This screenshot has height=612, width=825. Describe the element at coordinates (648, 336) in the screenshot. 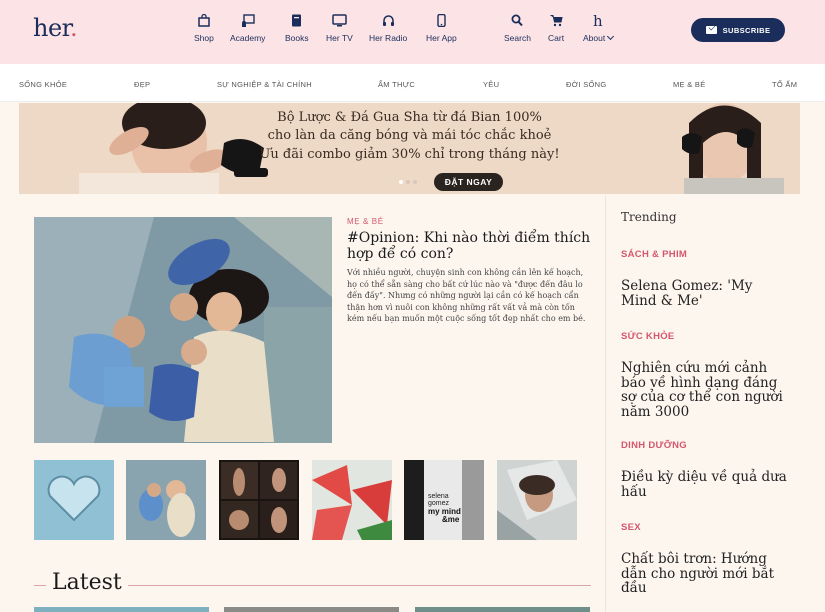

I see `trending-category: SỨC KHỎE` at that location.